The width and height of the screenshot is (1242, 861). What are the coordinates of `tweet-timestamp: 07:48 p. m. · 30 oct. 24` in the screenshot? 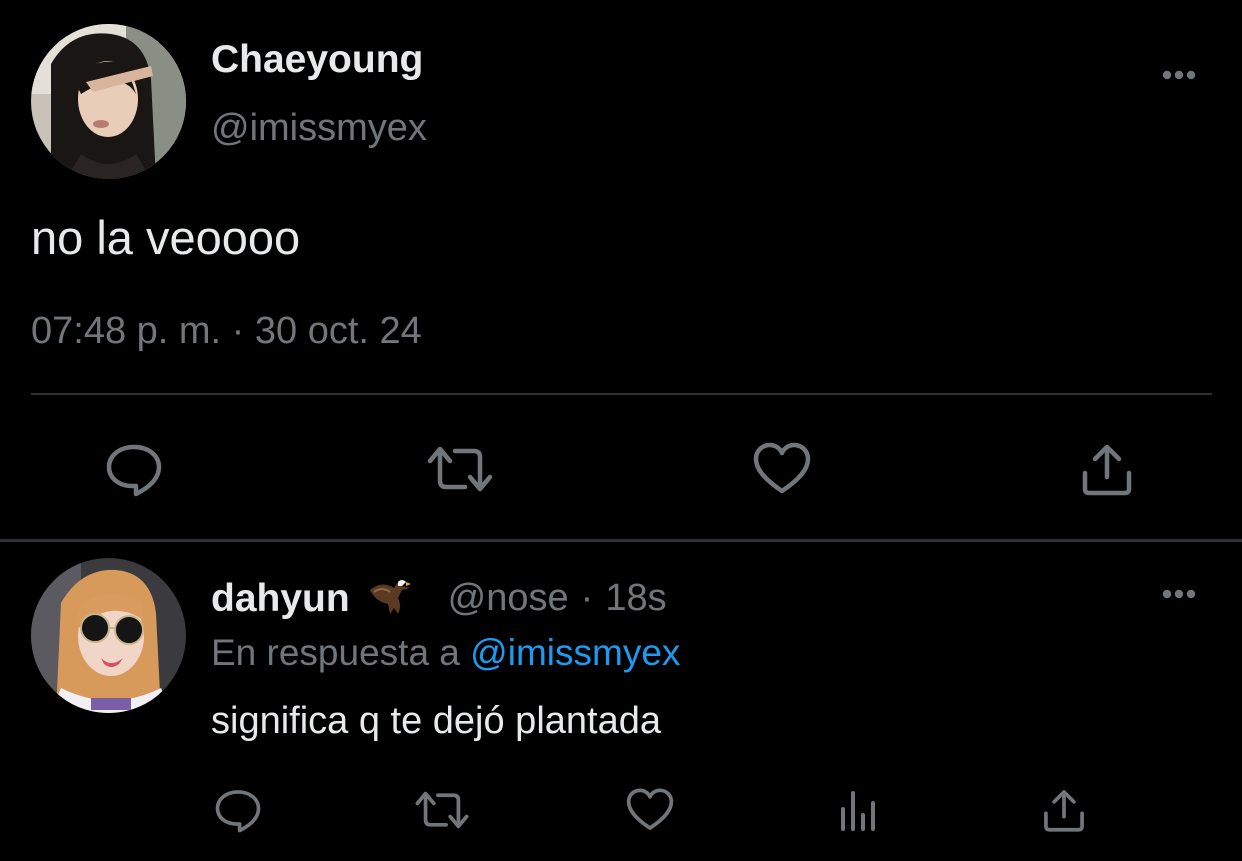 It's located at (226, 331).